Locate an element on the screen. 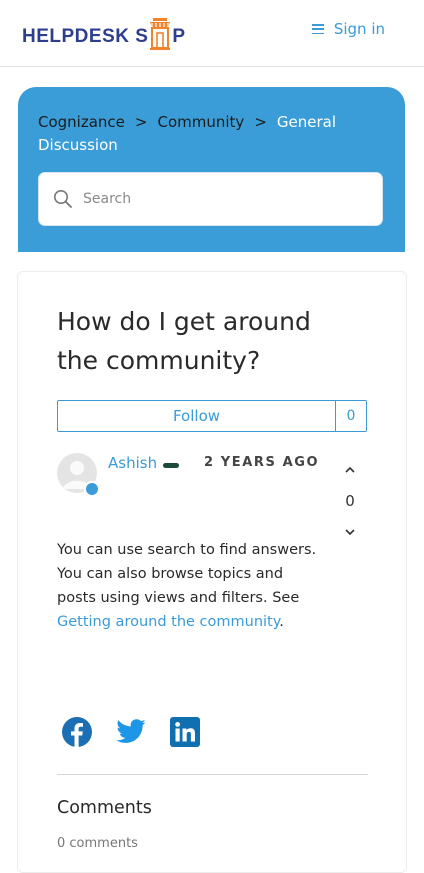  sign-in-button: Sign in is located at coordinates (348, 29).